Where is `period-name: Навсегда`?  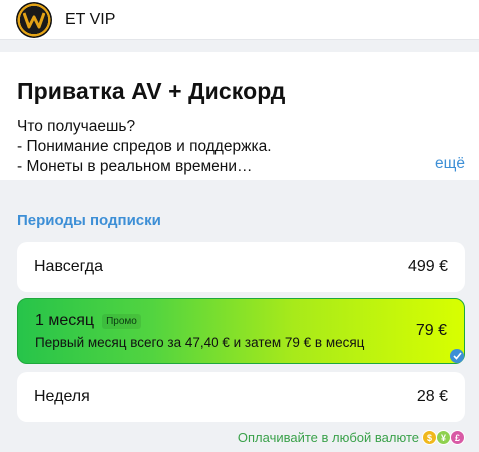
period-name: Навсегда is located at coordinates (69, 266).